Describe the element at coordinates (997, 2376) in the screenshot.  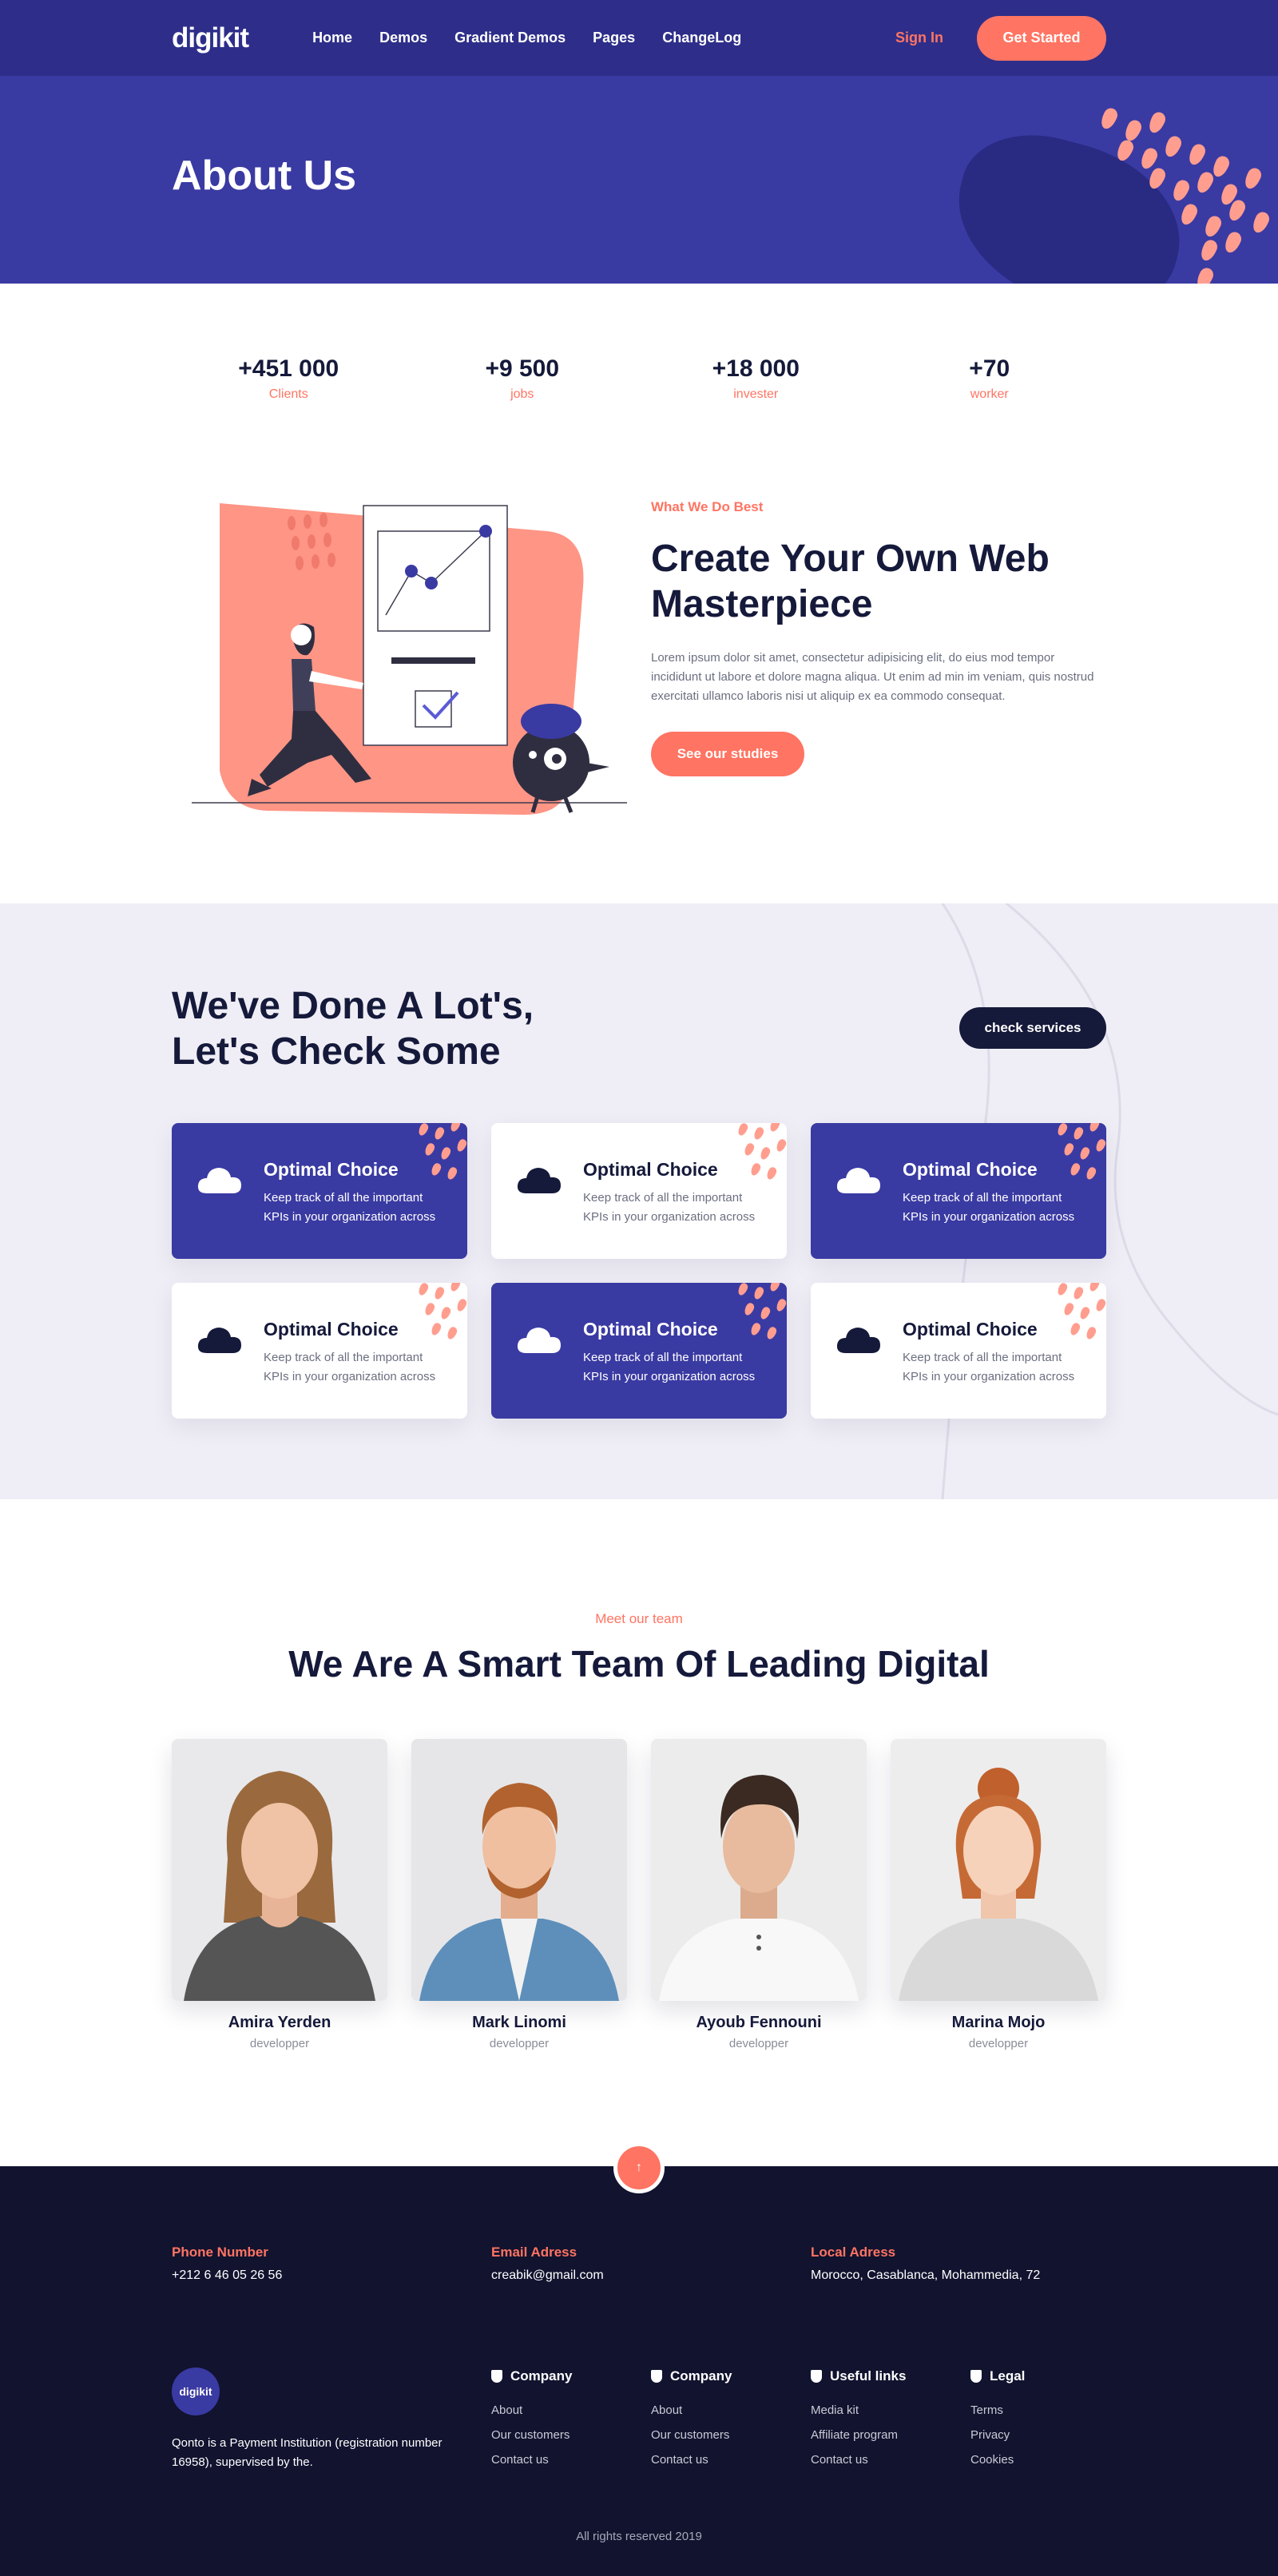
I see `footer-column-heading: Legal` at that location.